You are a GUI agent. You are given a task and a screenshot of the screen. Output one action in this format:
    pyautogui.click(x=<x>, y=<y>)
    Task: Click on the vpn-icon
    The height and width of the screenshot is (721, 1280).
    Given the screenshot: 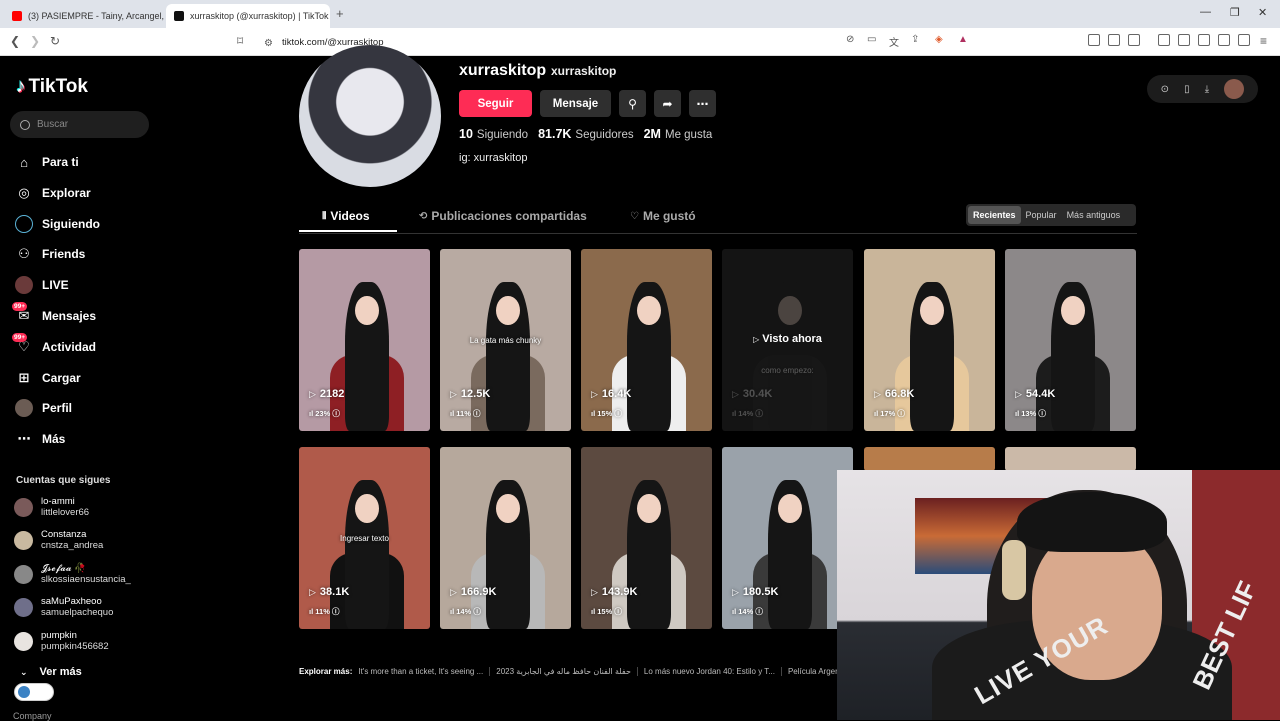 What is the action you would take?
    pyautogui.click(x=1244, y=40)
    